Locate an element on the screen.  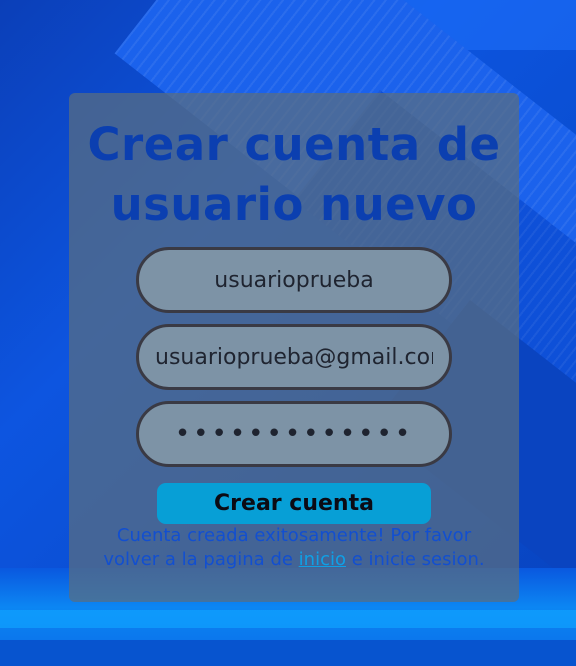
title-line-1: Crear cuenta de is located at coordinates (294, 144).